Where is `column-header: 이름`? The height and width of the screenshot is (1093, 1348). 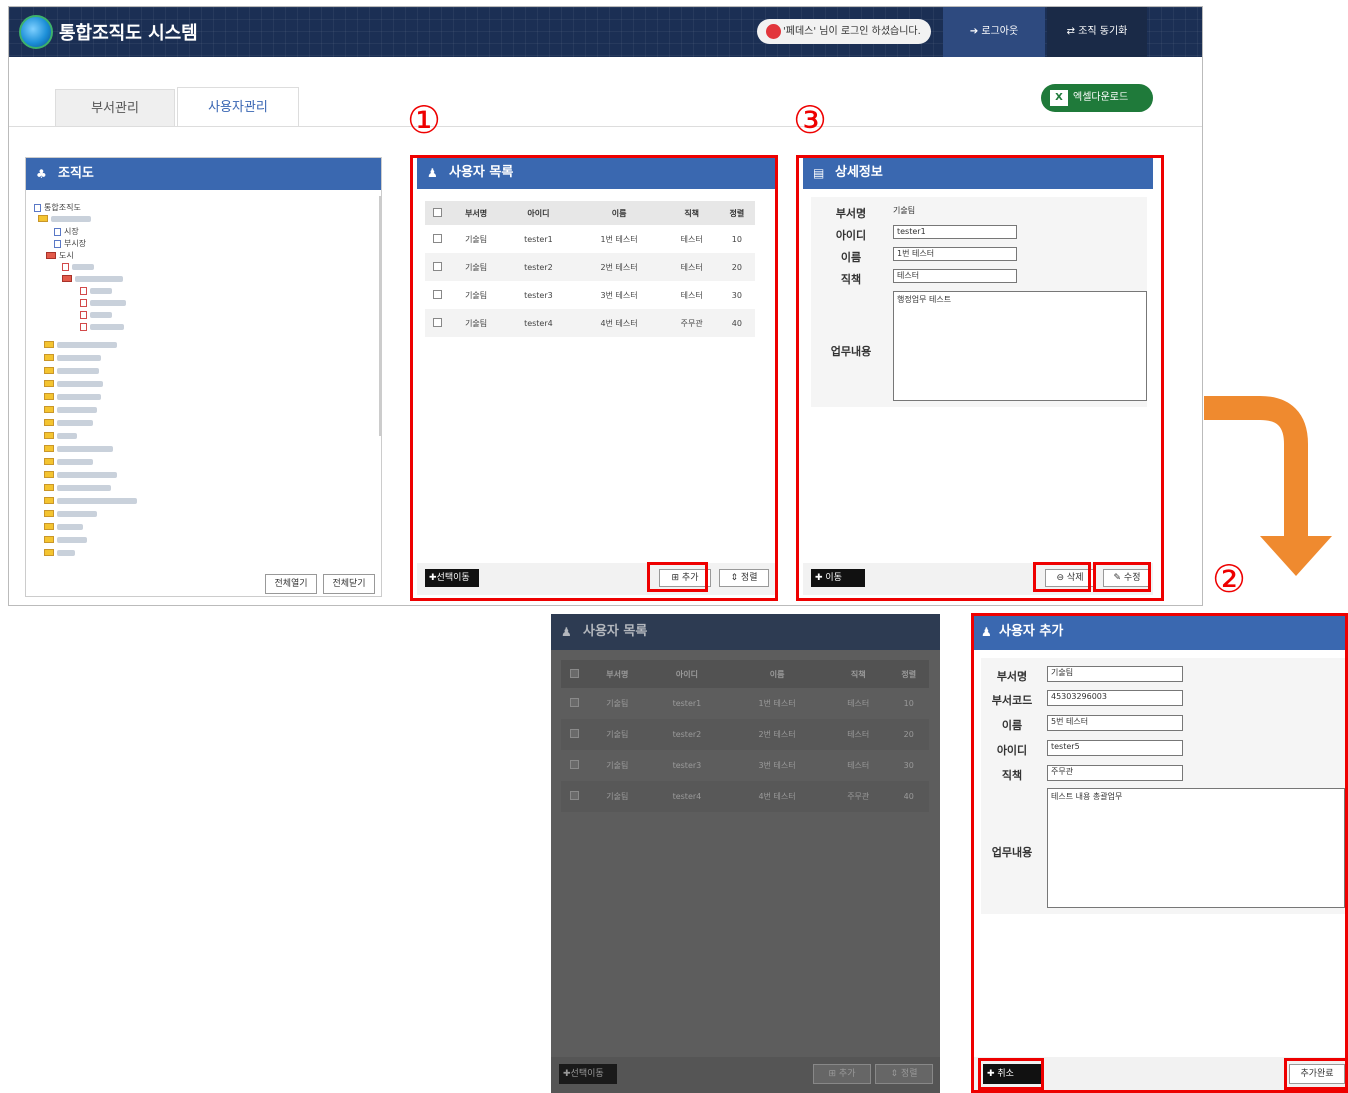
column-header: 이름 is located at coordinates (777, 674).